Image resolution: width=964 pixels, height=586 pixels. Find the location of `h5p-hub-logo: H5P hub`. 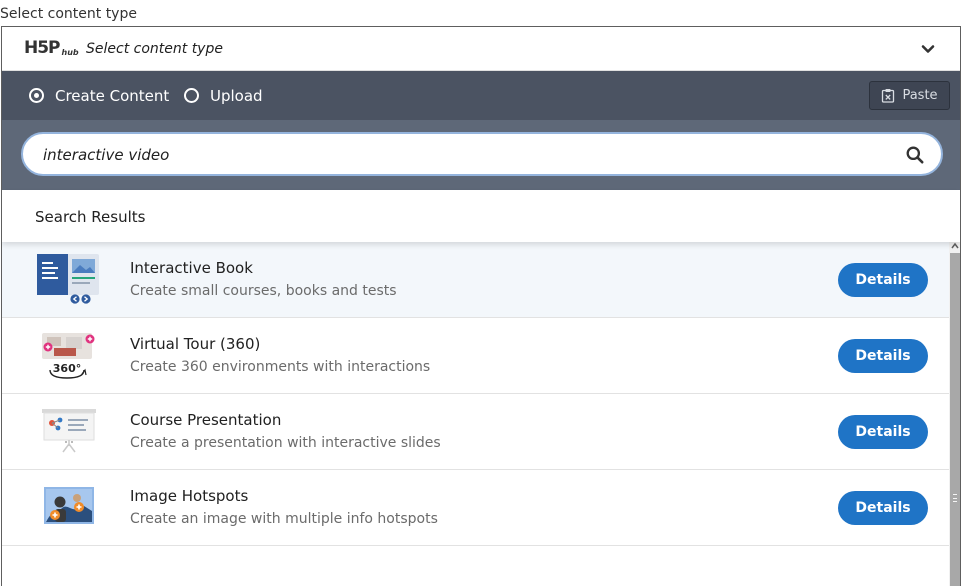

h5p-hub-logo: H5P hub is located at coordinates (51, 48).